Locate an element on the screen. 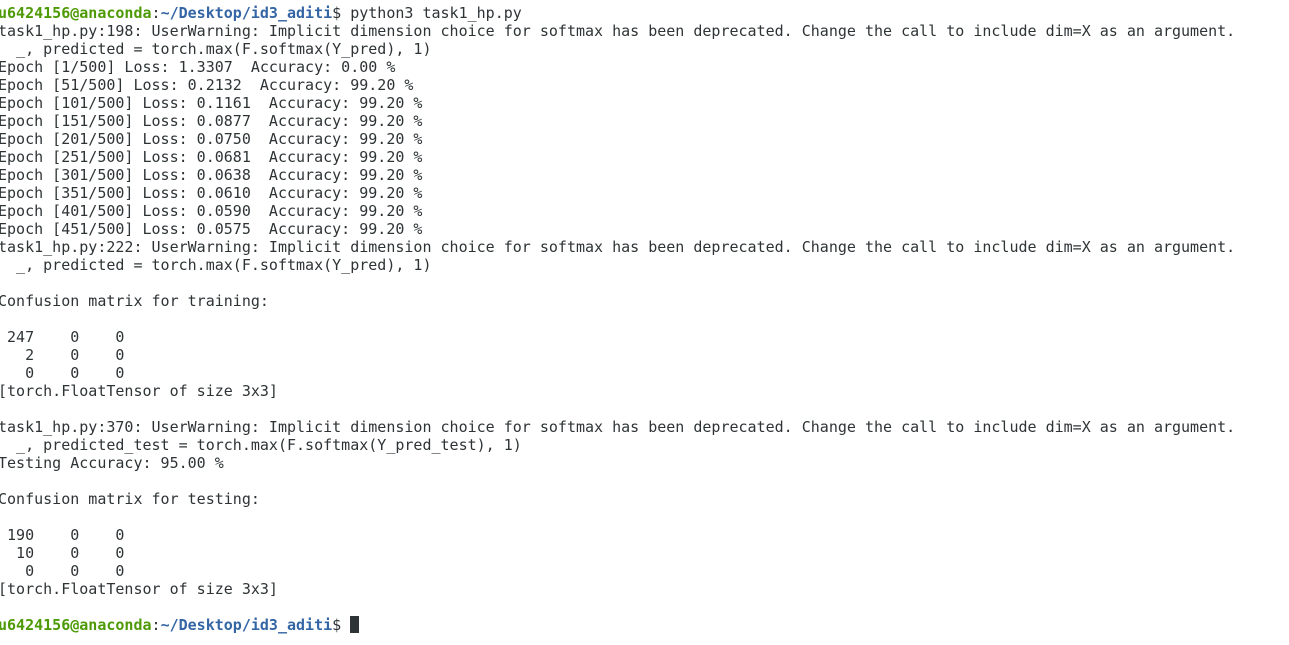 This screenshot has width=1289, height=645. matrix-row: 190 0 0 is located at coordinates (62, 535).